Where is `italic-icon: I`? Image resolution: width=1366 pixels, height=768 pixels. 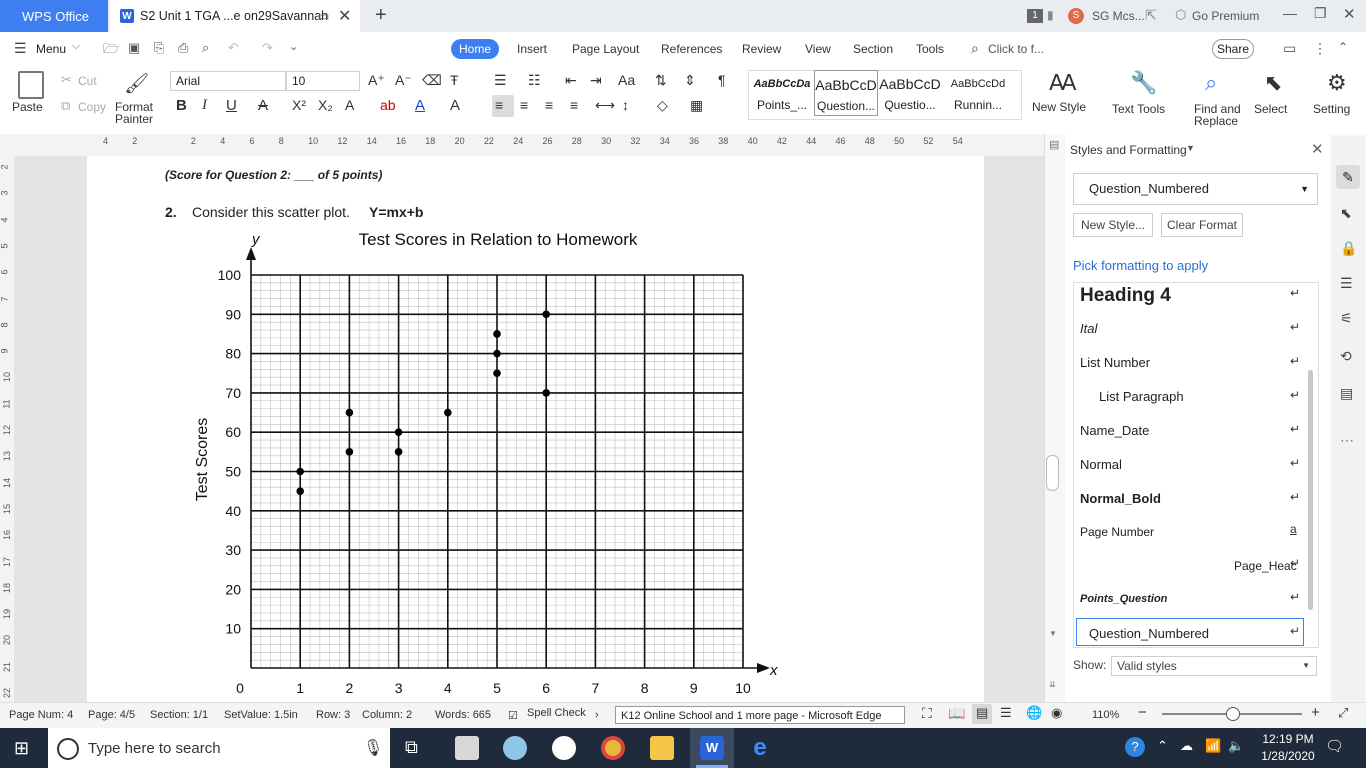 italic-icon: I is located at coordinates (204, 105).